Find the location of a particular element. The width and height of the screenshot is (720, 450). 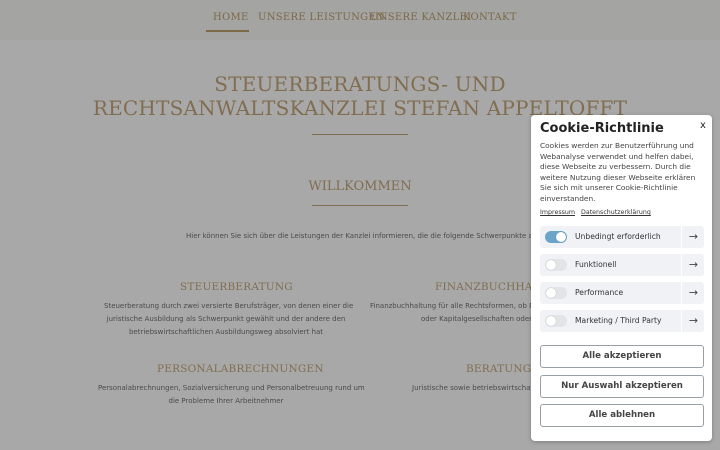

toggle-performance is located at coordinates (556, 293).